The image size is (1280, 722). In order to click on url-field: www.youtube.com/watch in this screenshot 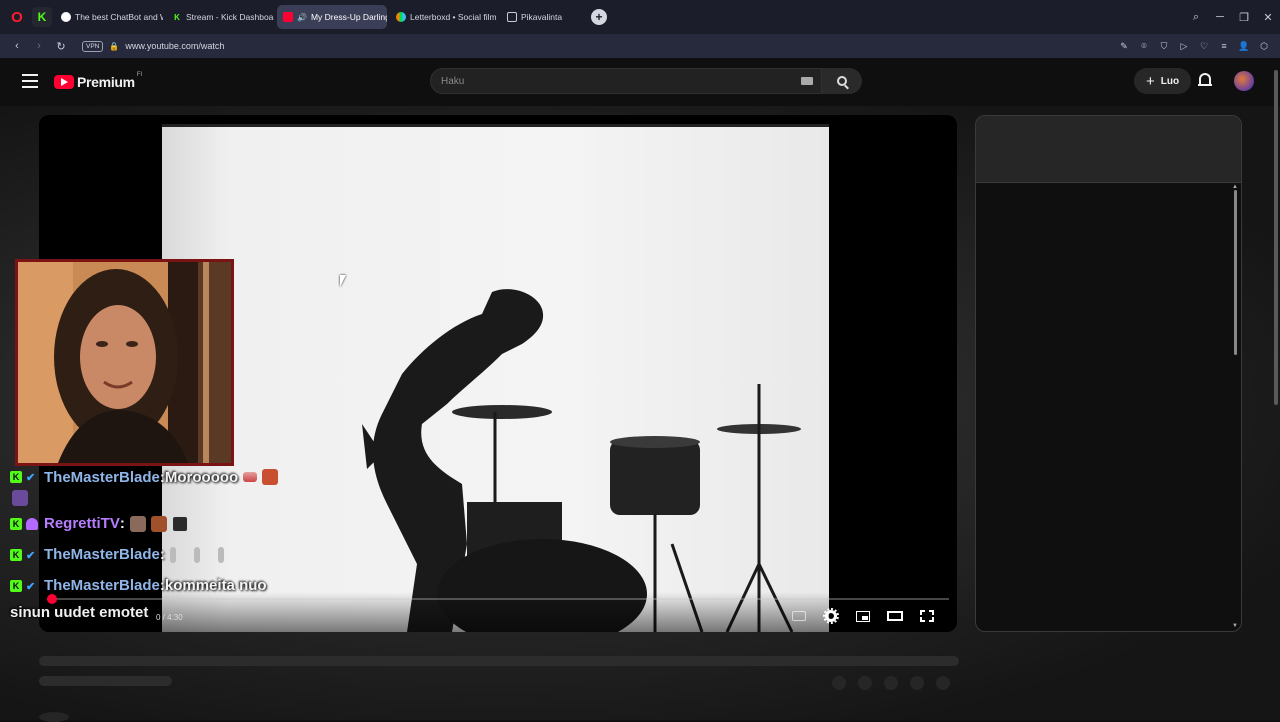, I will do `click(174, 46)`.